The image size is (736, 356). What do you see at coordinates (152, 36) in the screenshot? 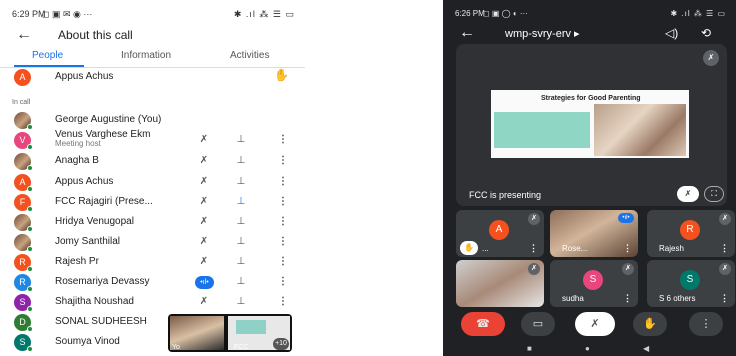
I see `app-bar: ← About this call` at bounding box center [152, 36].